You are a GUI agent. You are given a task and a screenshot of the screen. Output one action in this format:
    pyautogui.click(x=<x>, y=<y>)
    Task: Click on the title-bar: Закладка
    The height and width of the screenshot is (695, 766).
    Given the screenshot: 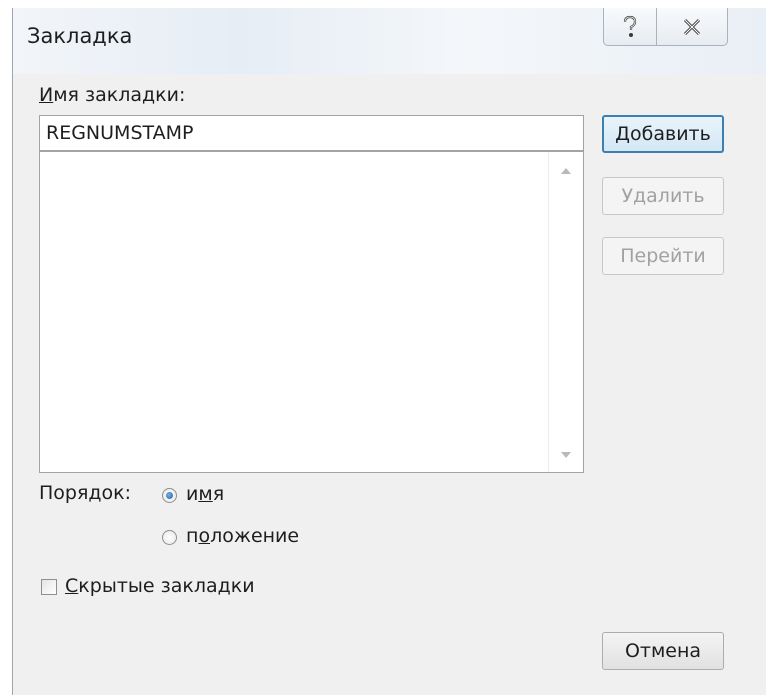 What is the action you would take?
    pyautogui.click(x=389, y=41)
    